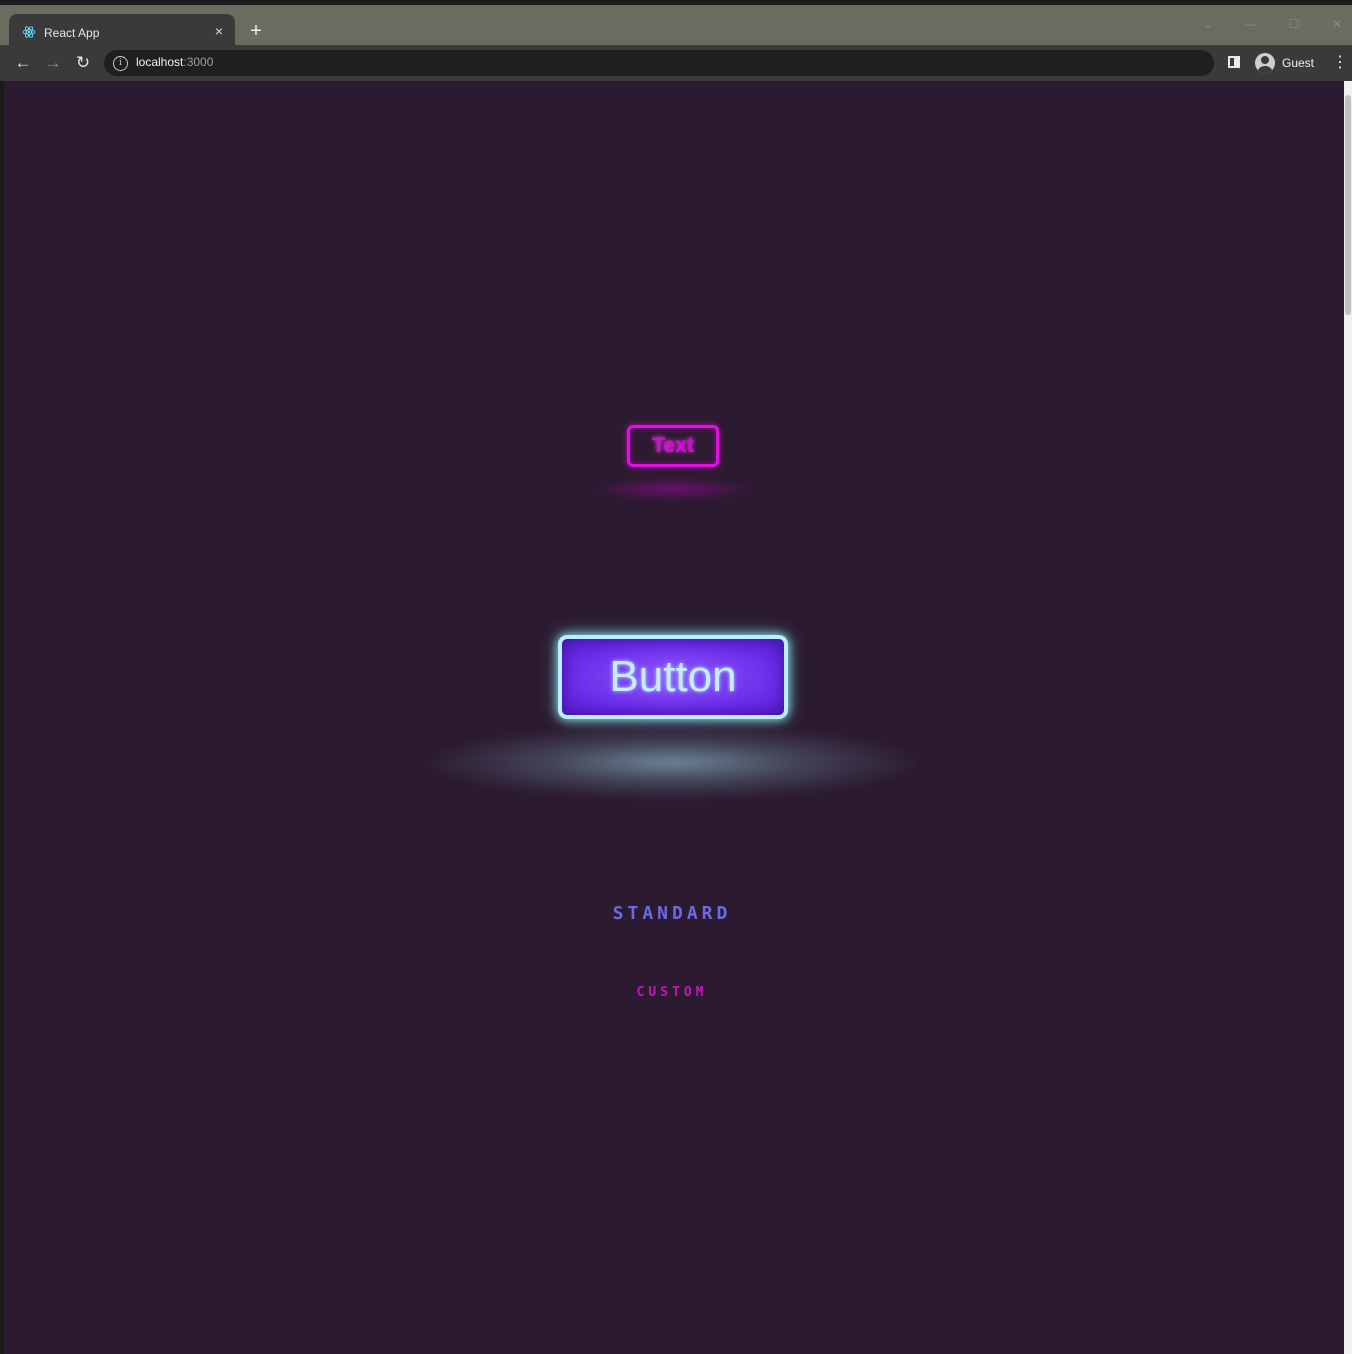  Describe the element at coordinates (673, 489) in the screenshot. I see `text-badge-glow` at that location.